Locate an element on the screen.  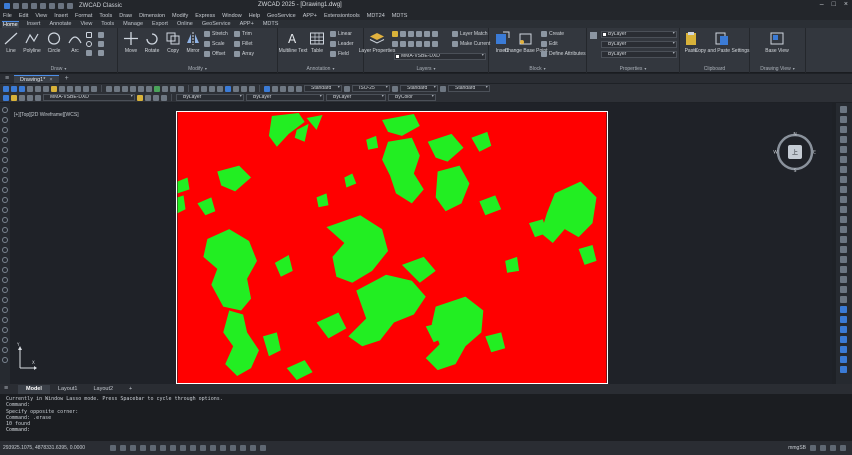
menu-item-app-: APP+ is located at coordinates (310, 16).